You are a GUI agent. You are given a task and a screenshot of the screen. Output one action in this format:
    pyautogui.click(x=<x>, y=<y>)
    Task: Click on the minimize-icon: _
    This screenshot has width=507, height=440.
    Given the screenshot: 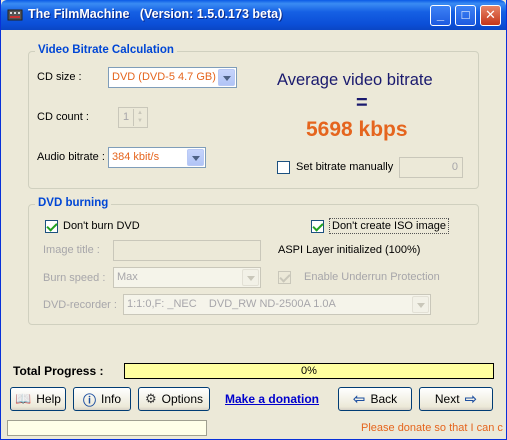 What is the action you would take?
    pyautogui.click(x=440, y=14)
    